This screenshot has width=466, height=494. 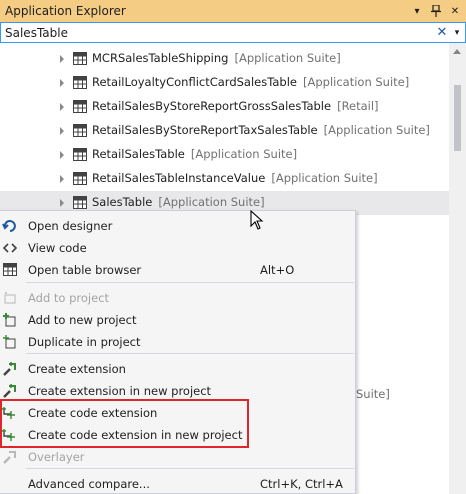 I want to click on menu-item: Create extension in new project, so click(x=177, y=391).